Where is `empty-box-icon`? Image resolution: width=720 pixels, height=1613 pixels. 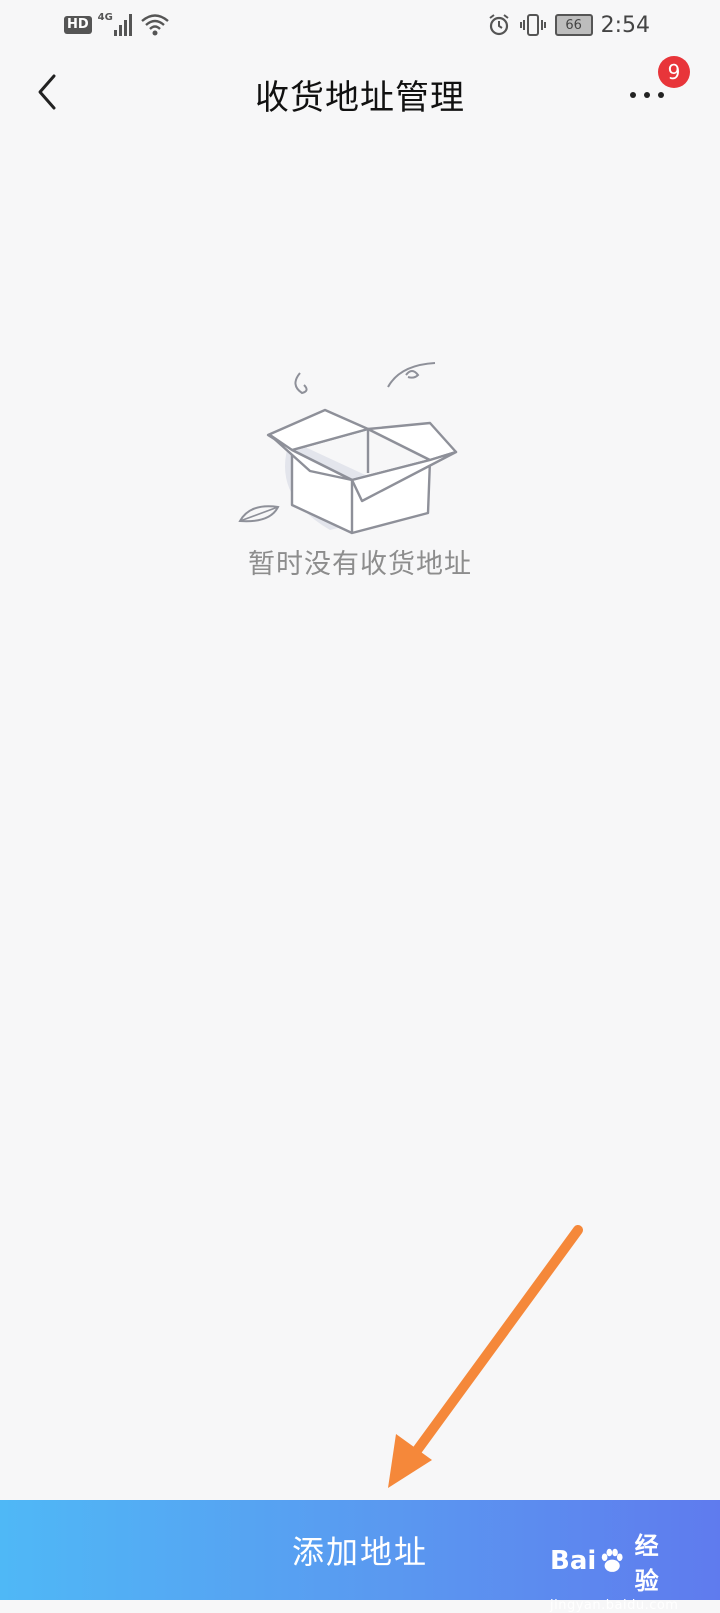 empty-box-icon is located at coordinates (348, 448).